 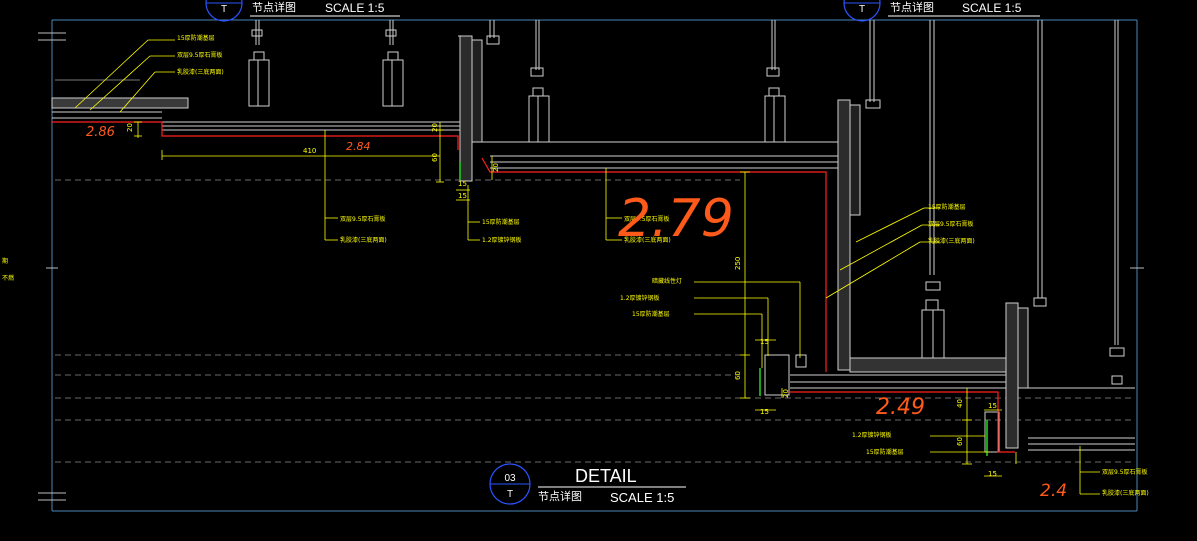 I want to click on height-mark: 2.79, so click(x=676, y=219).